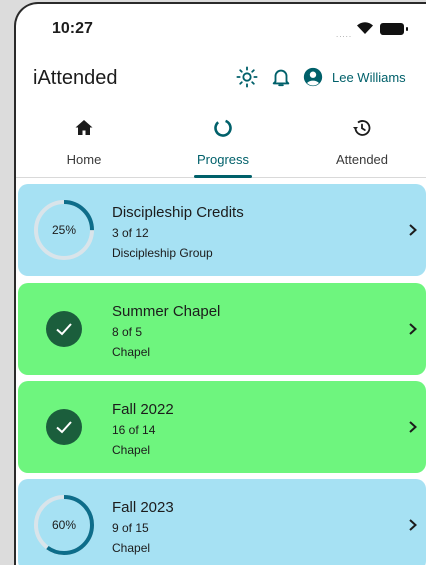  Describe the element at coordinates (394, 29) in the screenshot. I see `battery-icon` at that location.